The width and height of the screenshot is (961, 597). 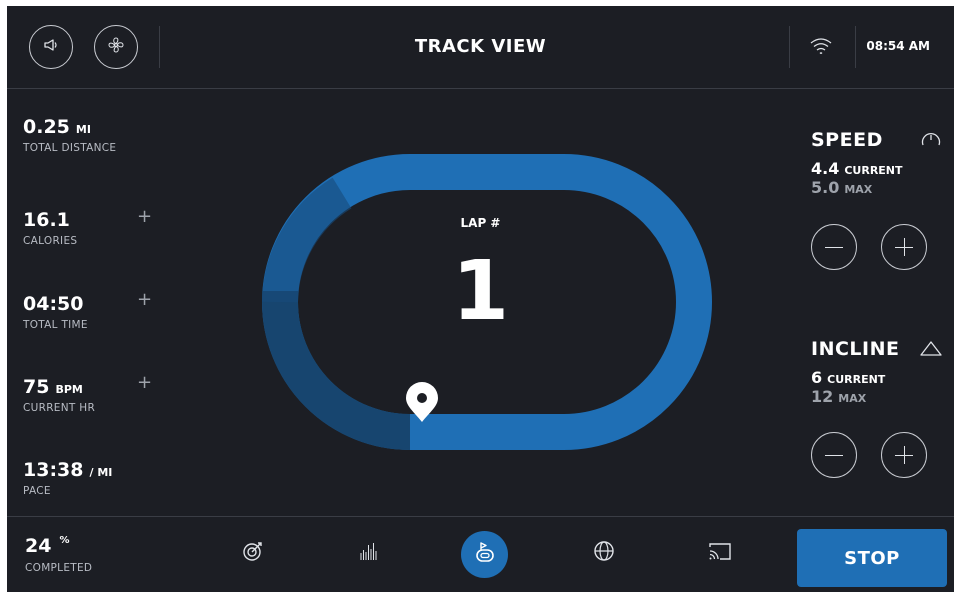 I want to click on speed-current-label: CURRENT, so click(x=873, y=170).